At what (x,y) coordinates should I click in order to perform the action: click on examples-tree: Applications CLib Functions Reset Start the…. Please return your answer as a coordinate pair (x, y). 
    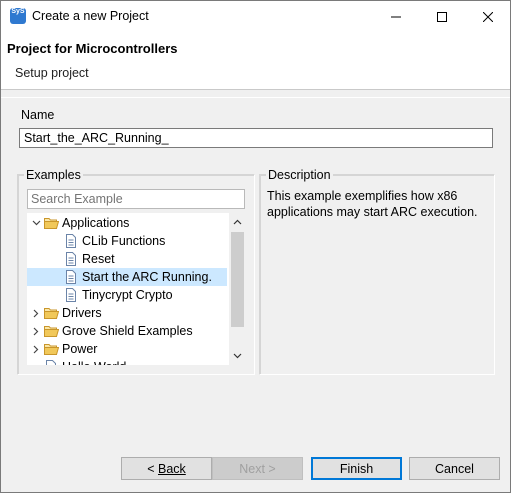
    Looking at the image, I should click on (136, 289).